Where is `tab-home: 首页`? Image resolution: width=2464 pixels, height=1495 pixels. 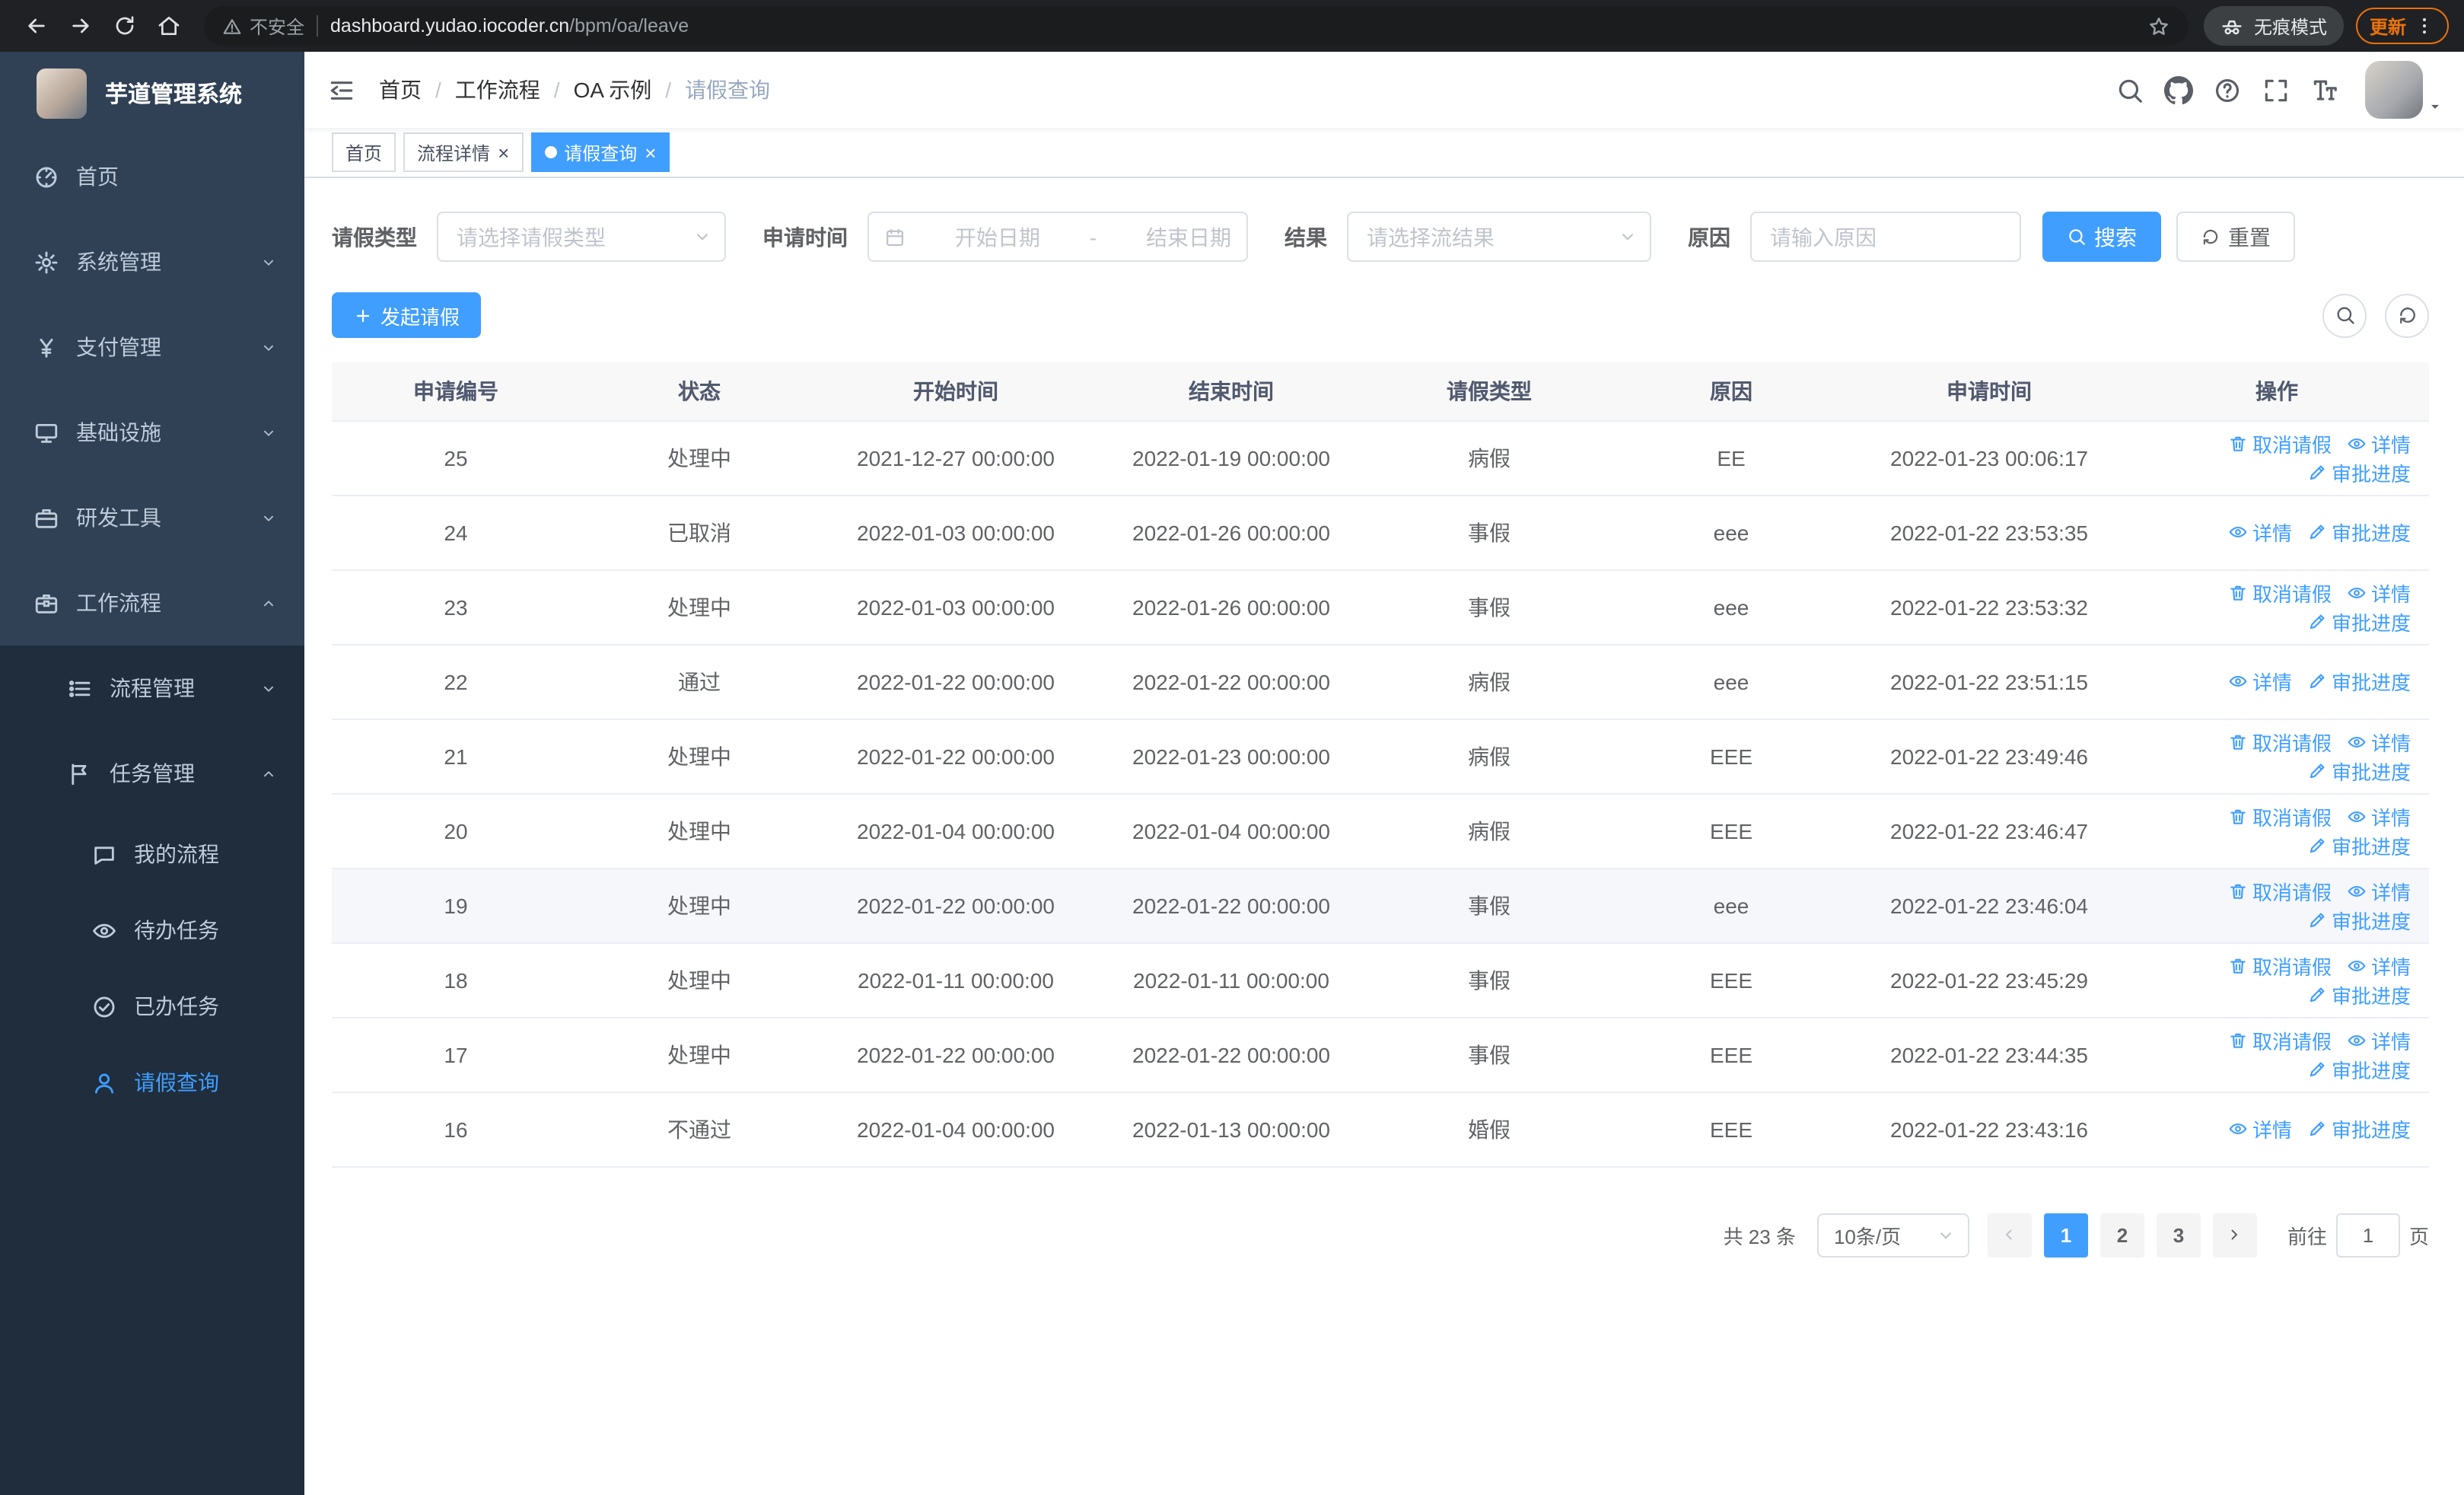 tab-home: 首页 is located at coordinates (364, 152).